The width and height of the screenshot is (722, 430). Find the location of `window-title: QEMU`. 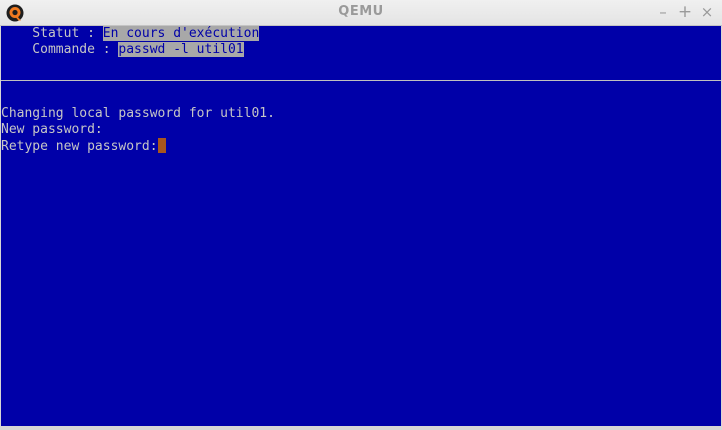

window-title: QEMU is located at coordinates (361, 11).